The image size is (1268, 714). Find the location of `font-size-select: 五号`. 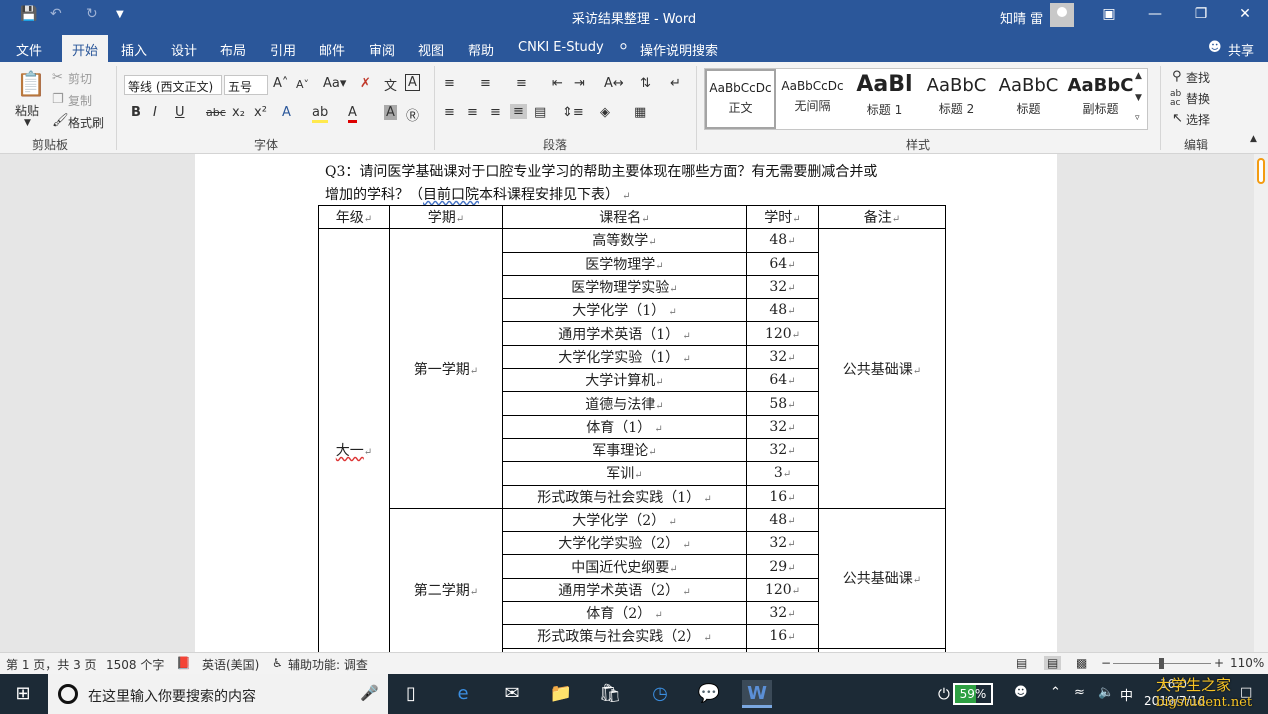

font-size-select: 五号 is located at coordinates (246, 85).